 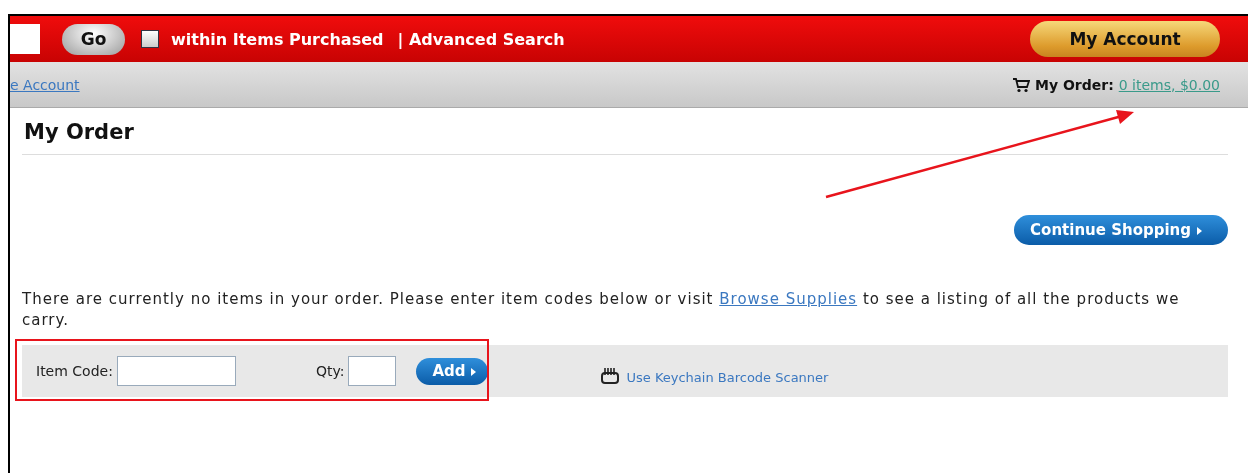 What do you see at coordinates (79, 132) in the screenshot?
I see `page-title: My Order` at bounding box center [79, 132].